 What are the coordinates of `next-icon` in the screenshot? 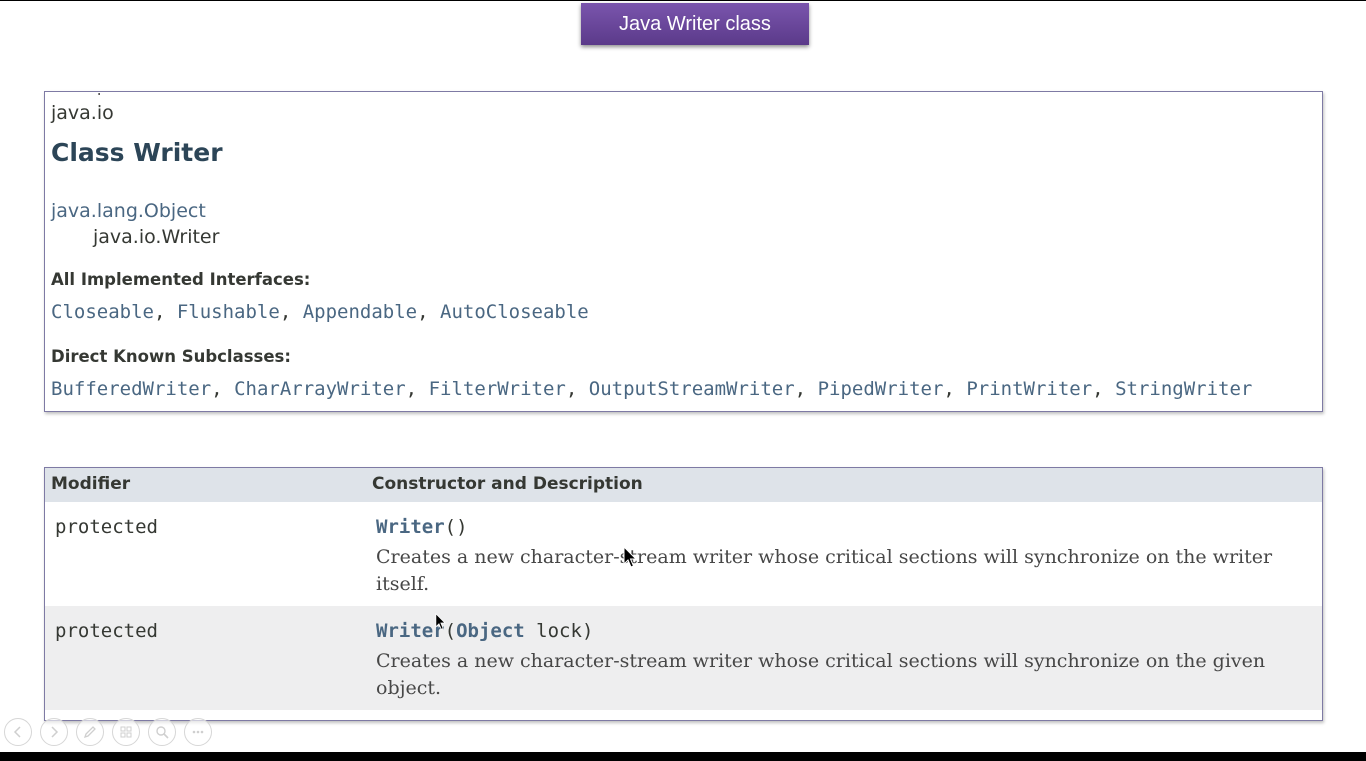 It's located at (55, 732).